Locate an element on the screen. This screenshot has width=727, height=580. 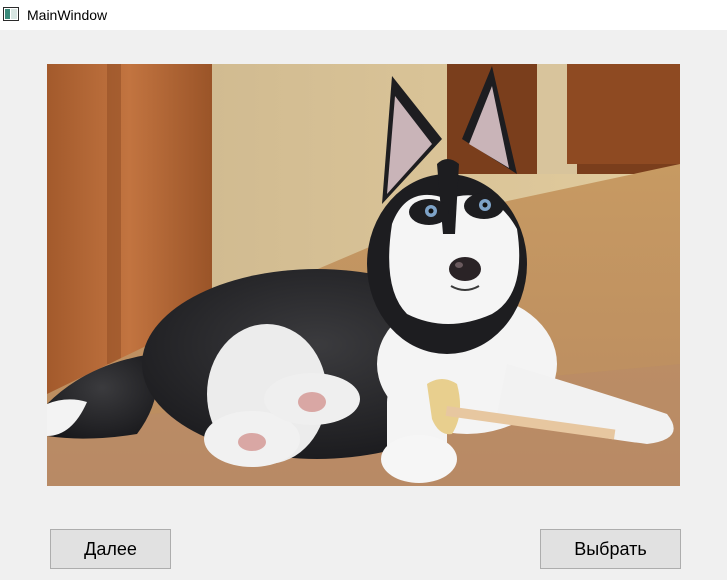
select-button: Выбрать is located at coordinates (610, 549).